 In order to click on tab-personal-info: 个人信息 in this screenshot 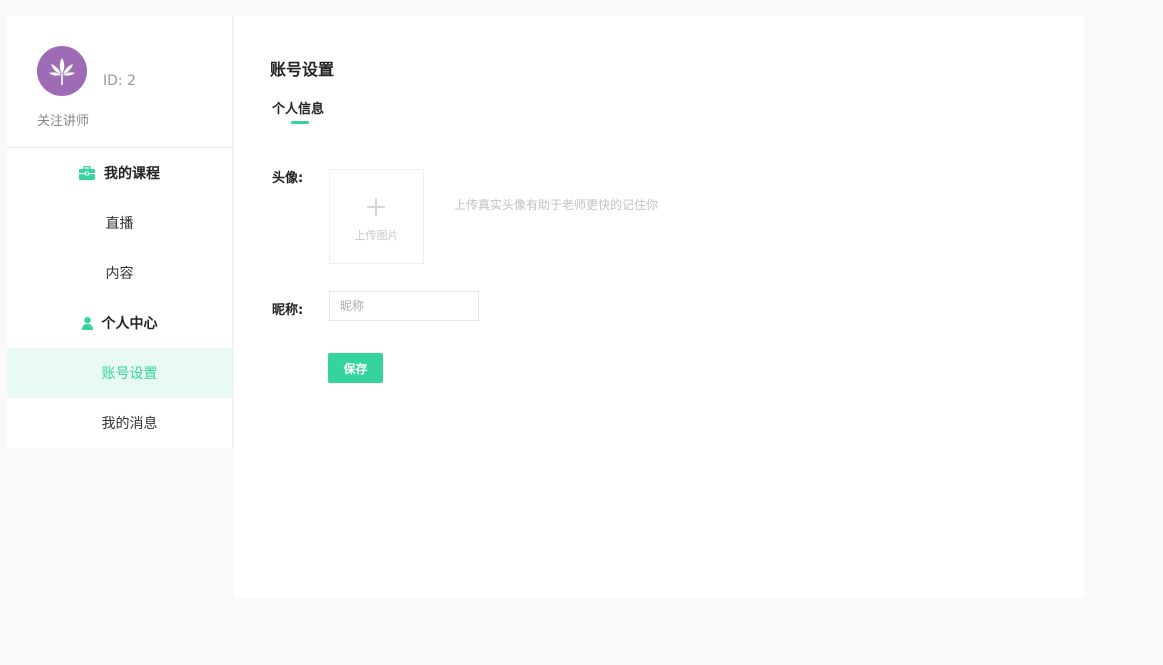, I will do `click(298, 107)`.